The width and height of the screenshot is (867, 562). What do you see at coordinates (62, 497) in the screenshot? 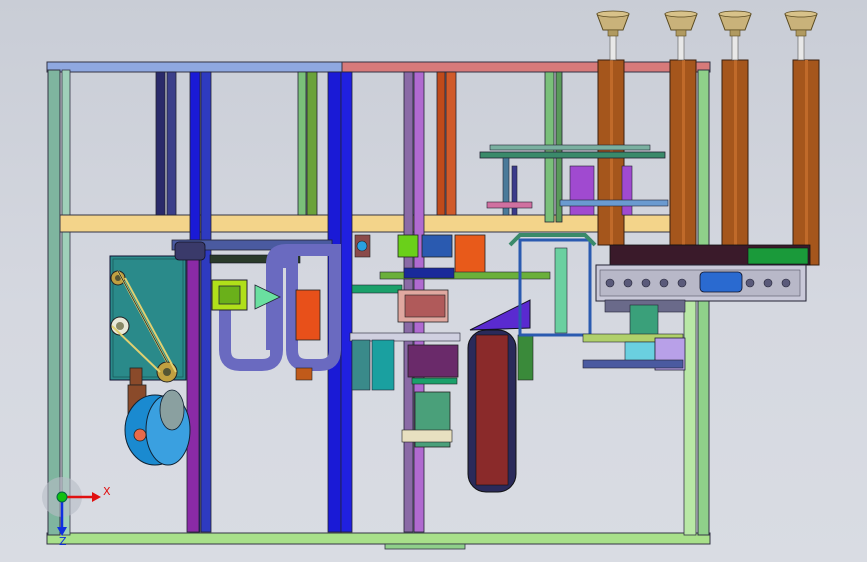
I see `y-axis-dot` at bounding box center [62, 497].